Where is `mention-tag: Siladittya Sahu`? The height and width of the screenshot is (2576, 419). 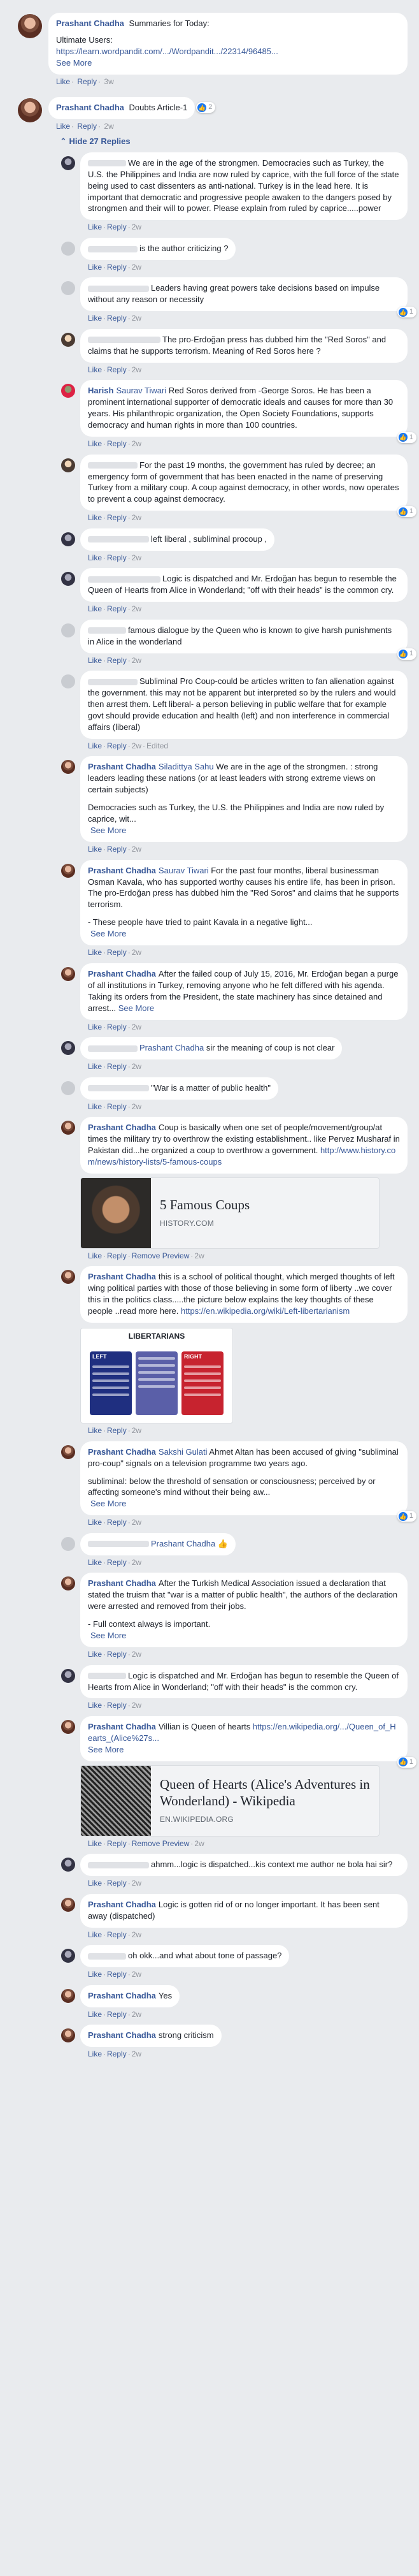
mention-tag: Siladittya Sahu is located at coordinates (186, 766).